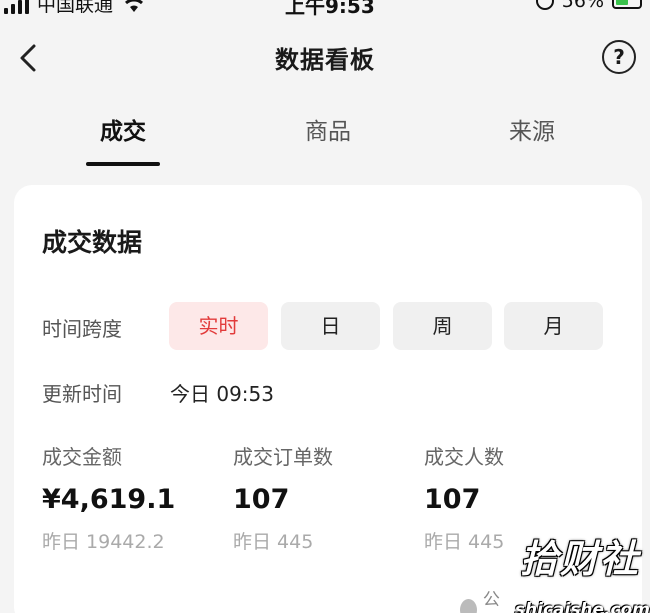 This screenshot has height=613, width=650. What do you see at coordinates (468, 606) in the screenshot?
I see `wechat-icon` at bounding box center [468, 606].